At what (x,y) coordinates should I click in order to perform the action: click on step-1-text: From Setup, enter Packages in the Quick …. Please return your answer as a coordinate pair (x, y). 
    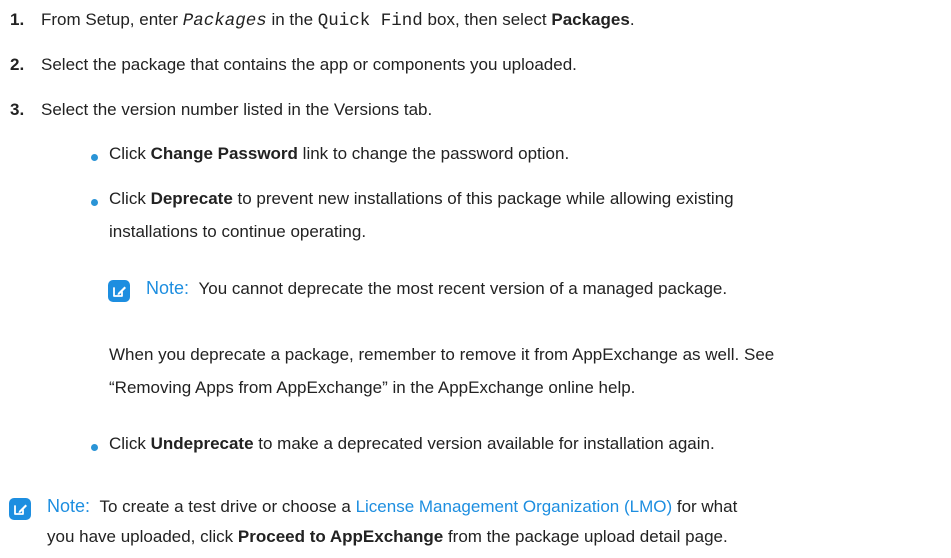
    Looking at the image, I should click on (338, 20).